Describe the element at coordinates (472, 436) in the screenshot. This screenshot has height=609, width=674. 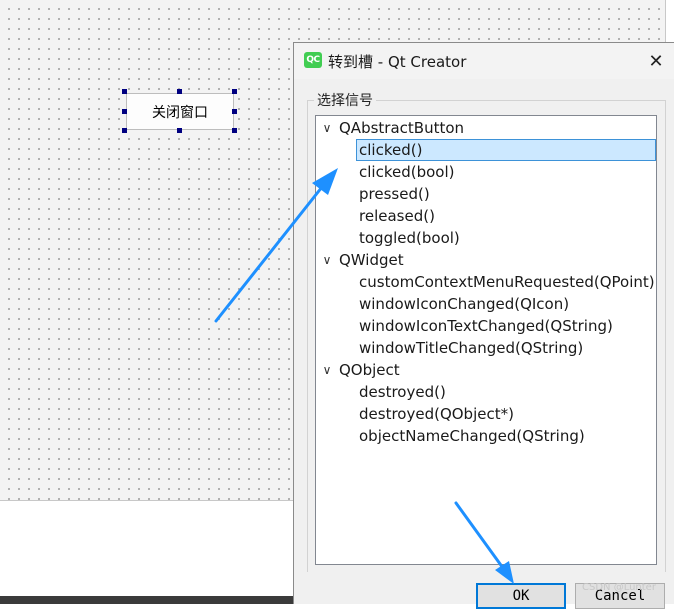
I see `signal-label: objectNameChanged(QString)` at that location.